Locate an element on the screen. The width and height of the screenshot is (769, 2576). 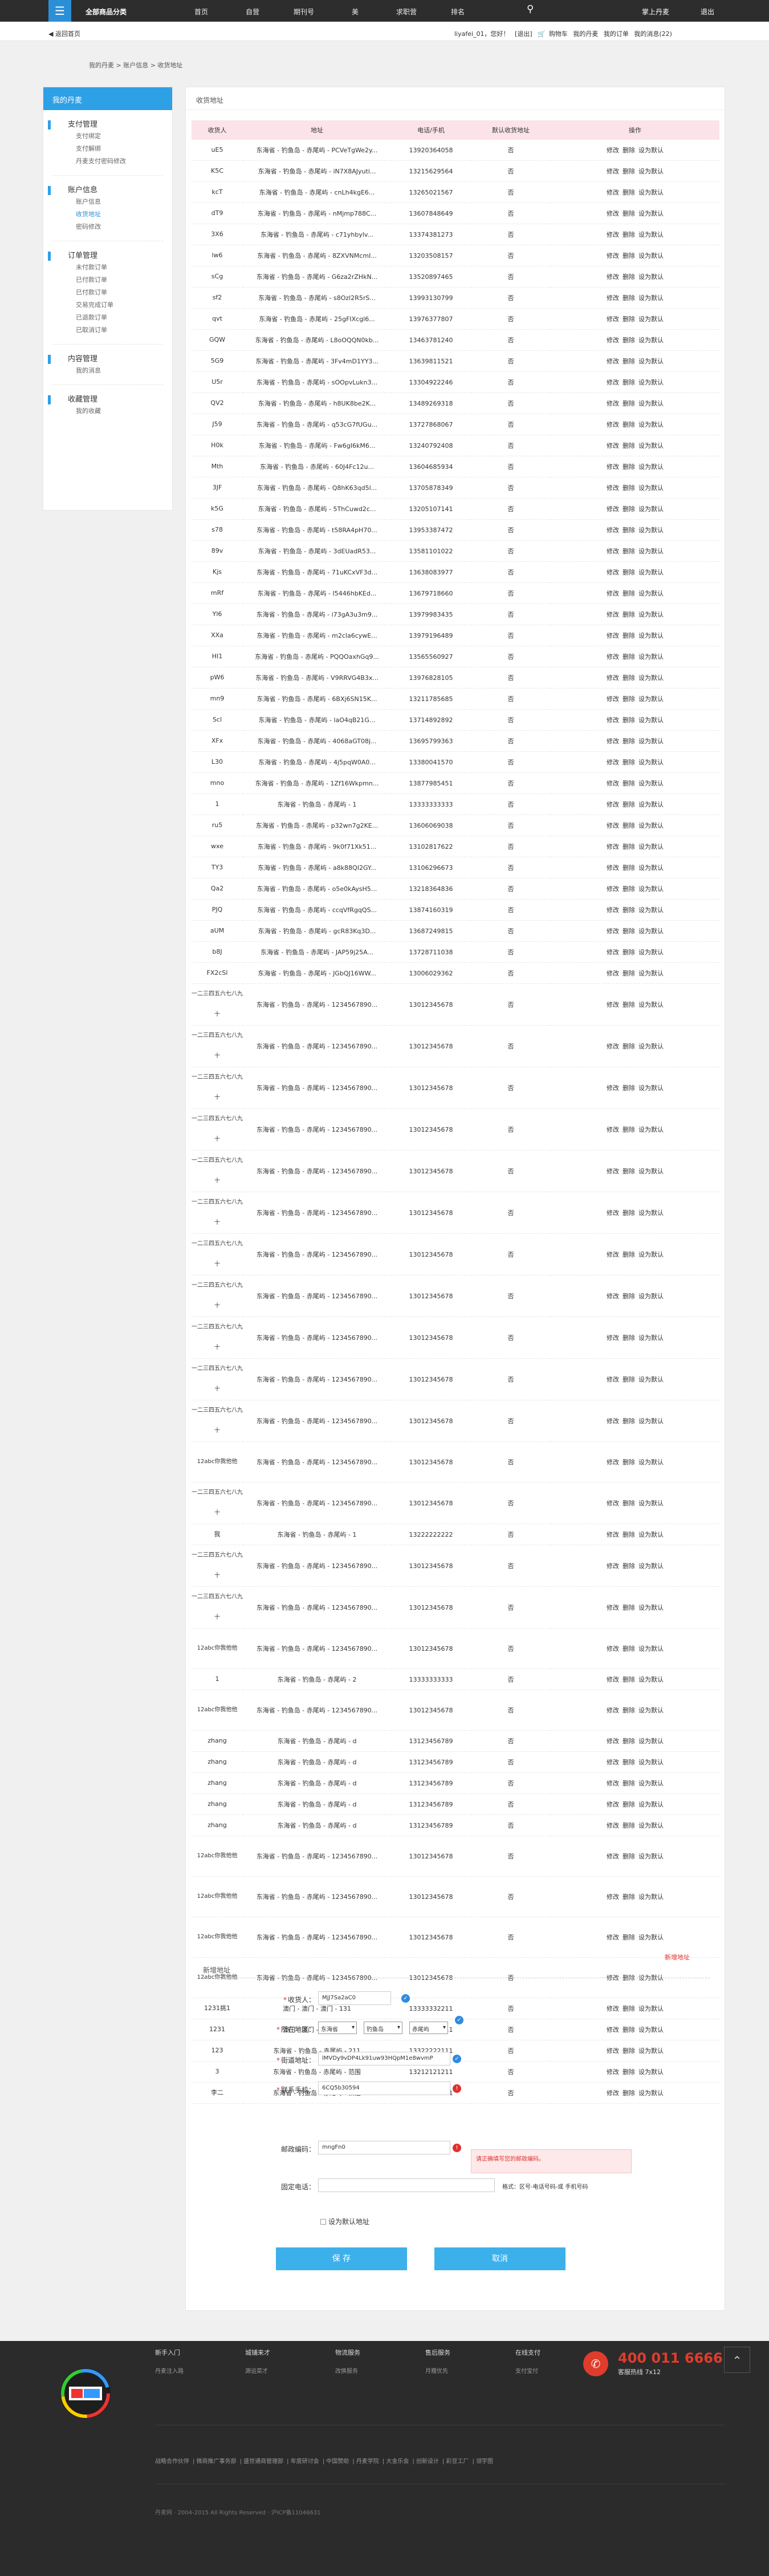
sidebar-item: 支付绑定 is located at coordinates (108, 136).